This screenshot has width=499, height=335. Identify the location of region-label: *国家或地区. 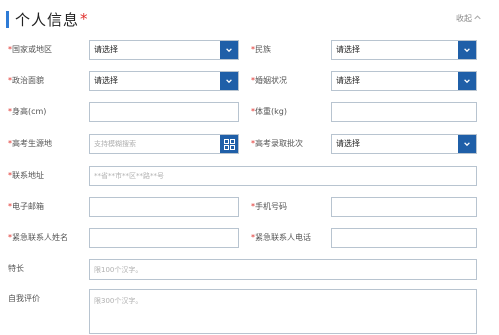
(30, 49).